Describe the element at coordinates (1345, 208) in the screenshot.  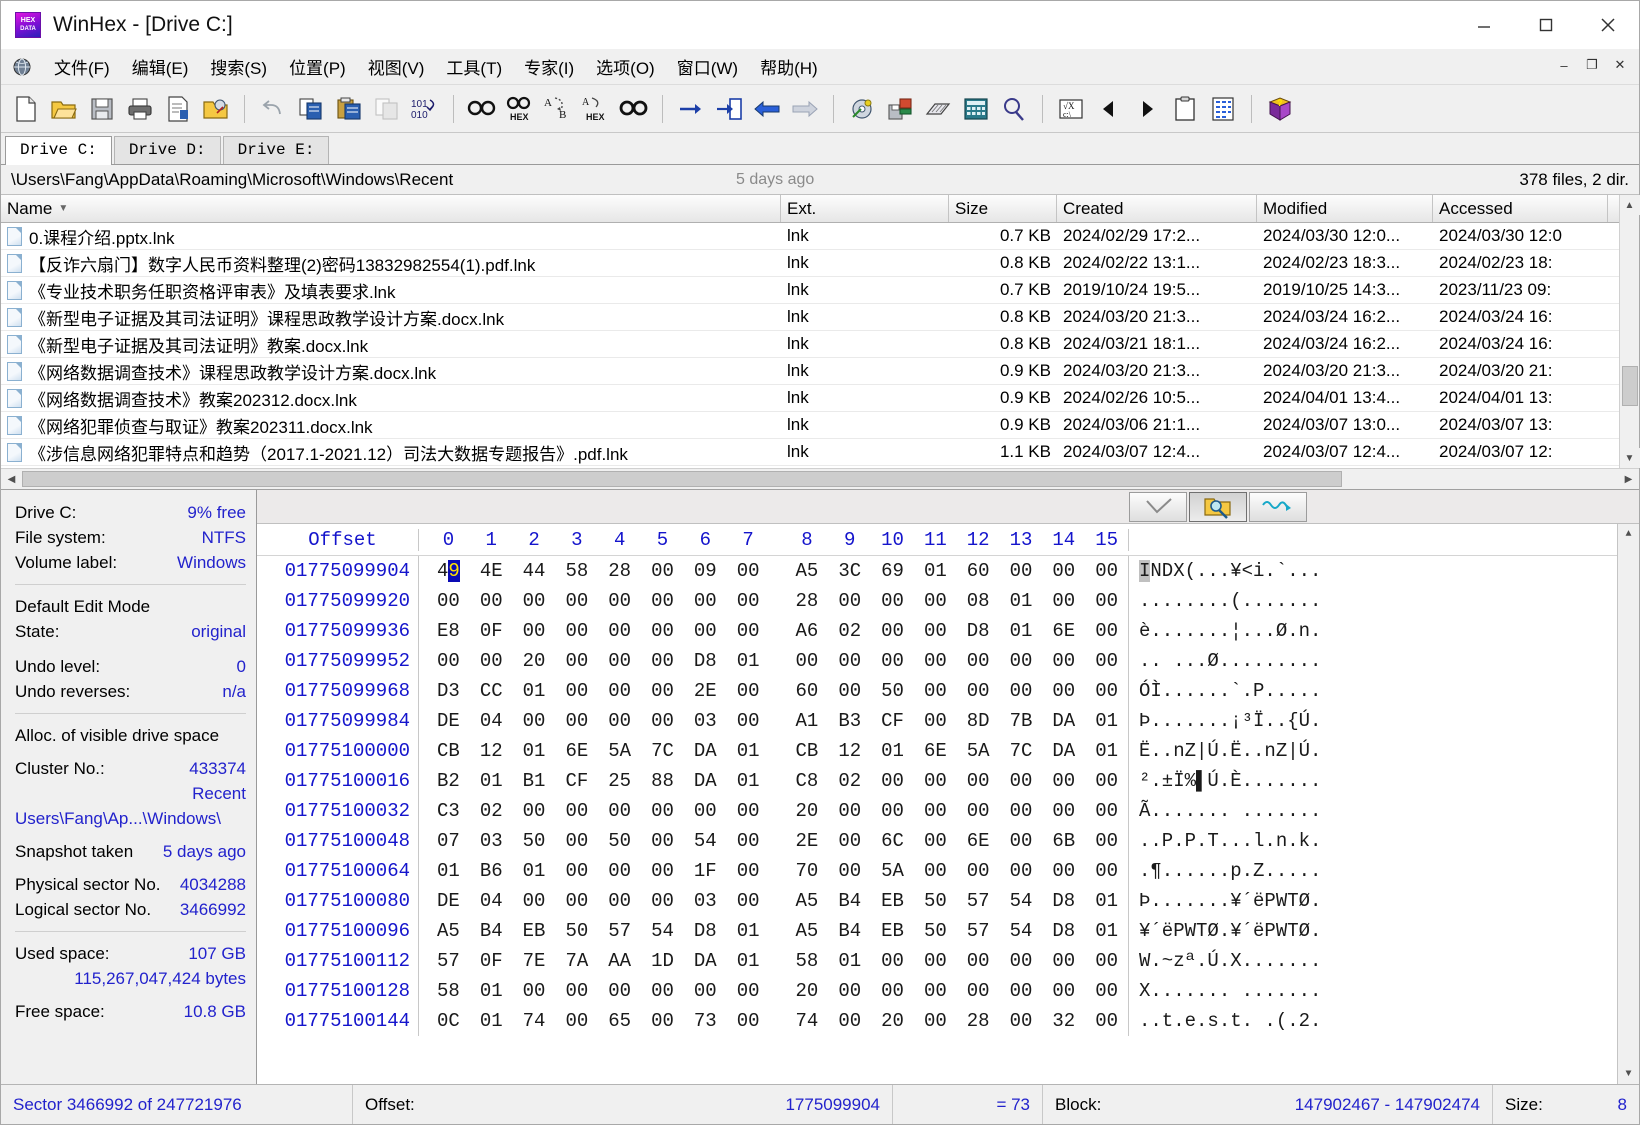
I see `column-header-modified: Modified` at that location.